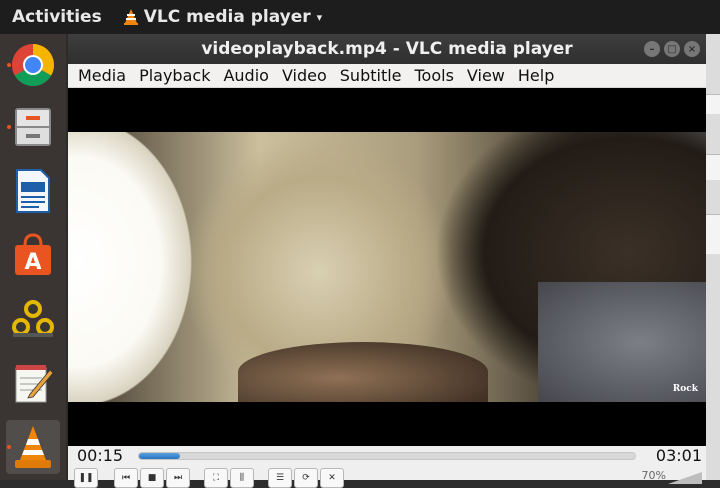 Image resolution: width=720 pixels, height=488 pixels. What do you see at coordinates (319, 17) in the screenshot?
I see `chevron-down-icon: ▾` at bounding box center [319, 17].